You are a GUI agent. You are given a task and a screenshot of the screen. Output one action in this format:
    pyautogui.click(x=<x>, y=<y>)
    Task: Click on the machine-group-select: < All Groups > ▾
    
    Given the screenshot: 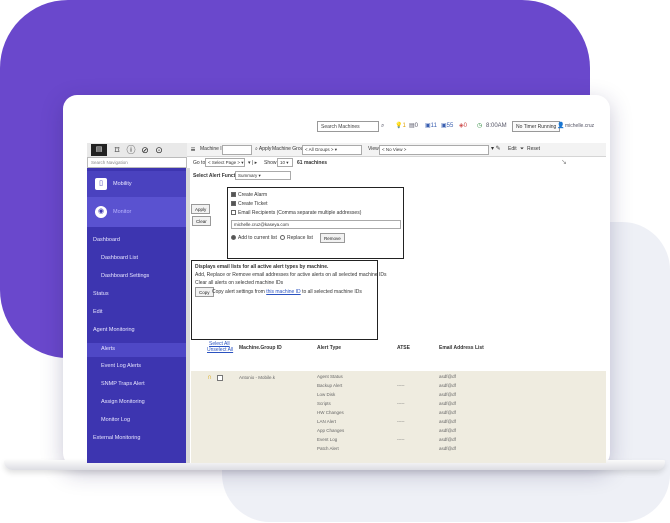 What is the action you would take?
    pyautogui.click(x=332, y=150)
    